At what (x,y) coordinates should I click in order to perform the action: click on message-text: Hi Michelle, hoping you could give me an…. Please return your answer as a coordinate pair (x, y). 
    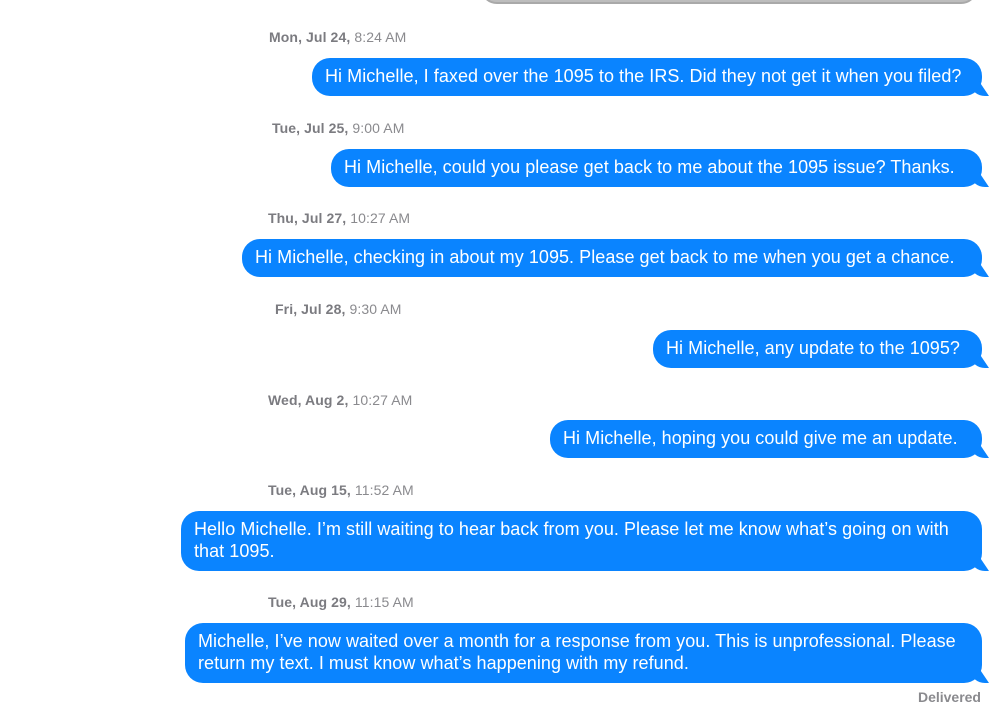
    Looking at the image, I should click on (760, 438).